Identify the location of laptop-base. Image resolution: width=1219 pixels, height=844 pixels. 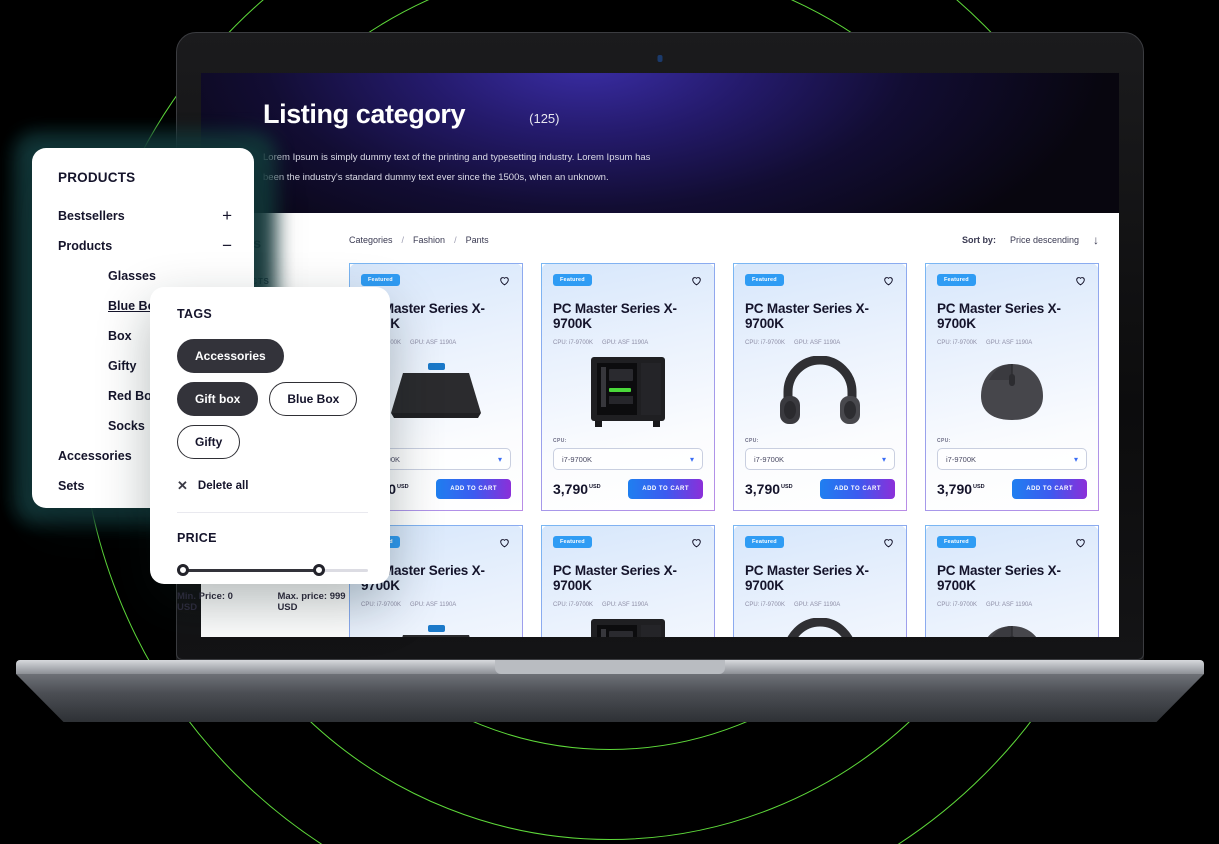
(610, 691).